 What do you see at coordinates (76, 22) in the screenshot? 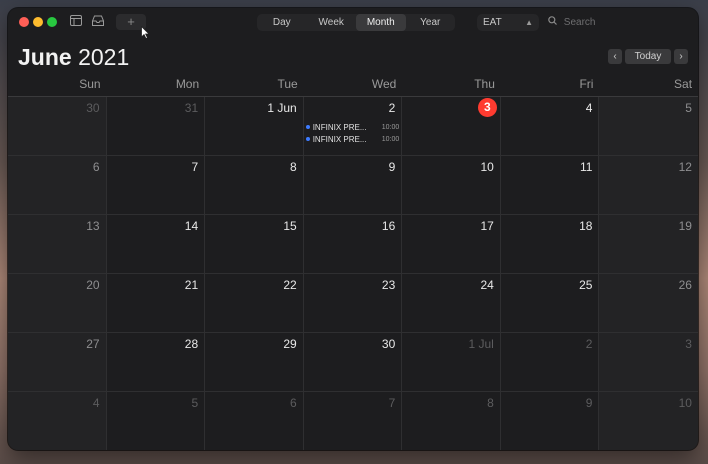
I see `calendar-list-icon` at bounding box center [76, 22].